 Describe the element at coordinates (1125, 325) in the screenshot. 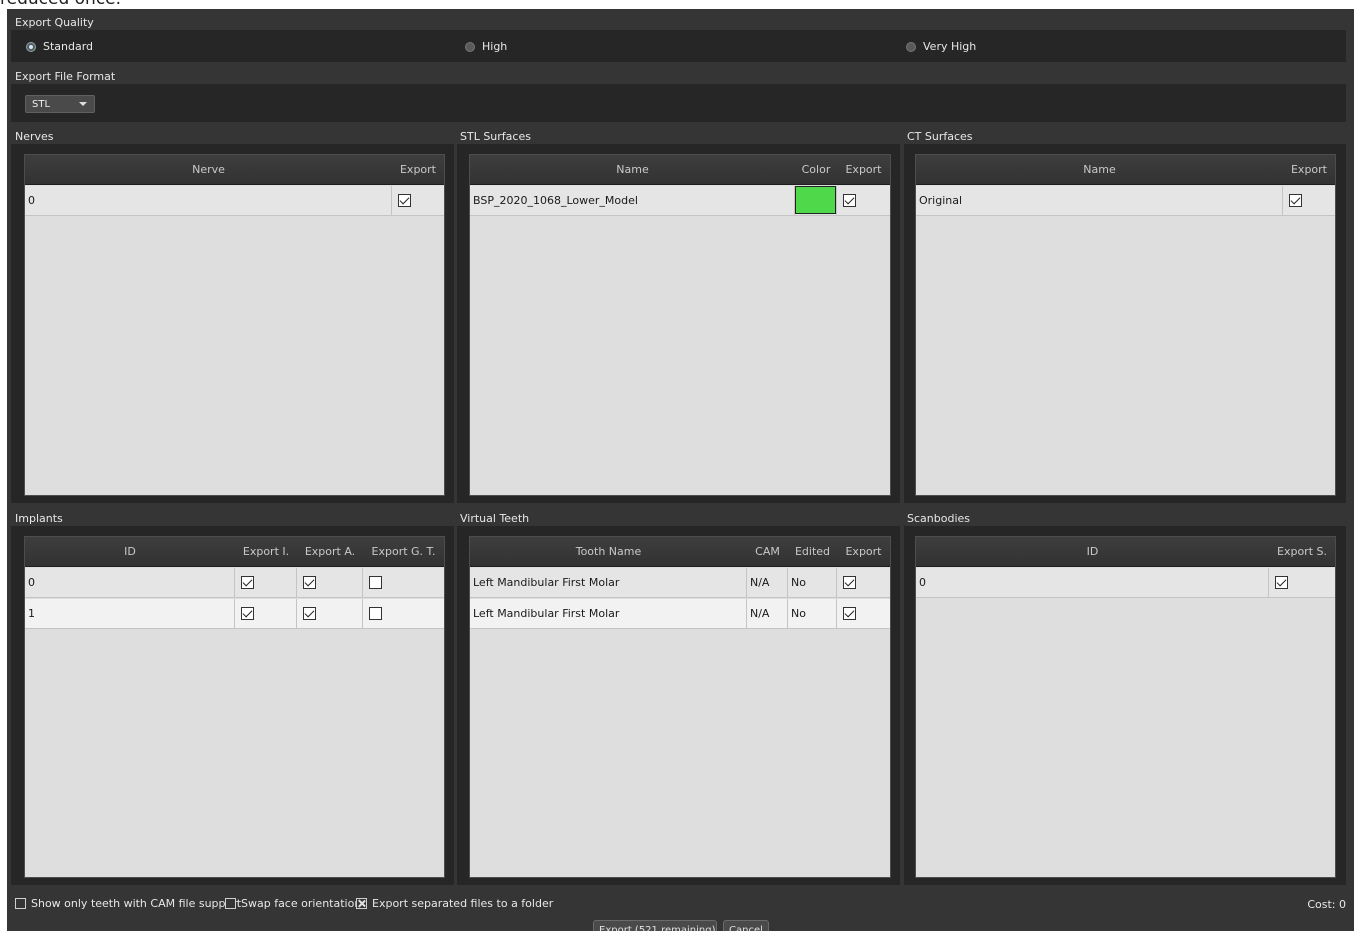

I see `ct-surfaces-table: Name Export Original` at that location.